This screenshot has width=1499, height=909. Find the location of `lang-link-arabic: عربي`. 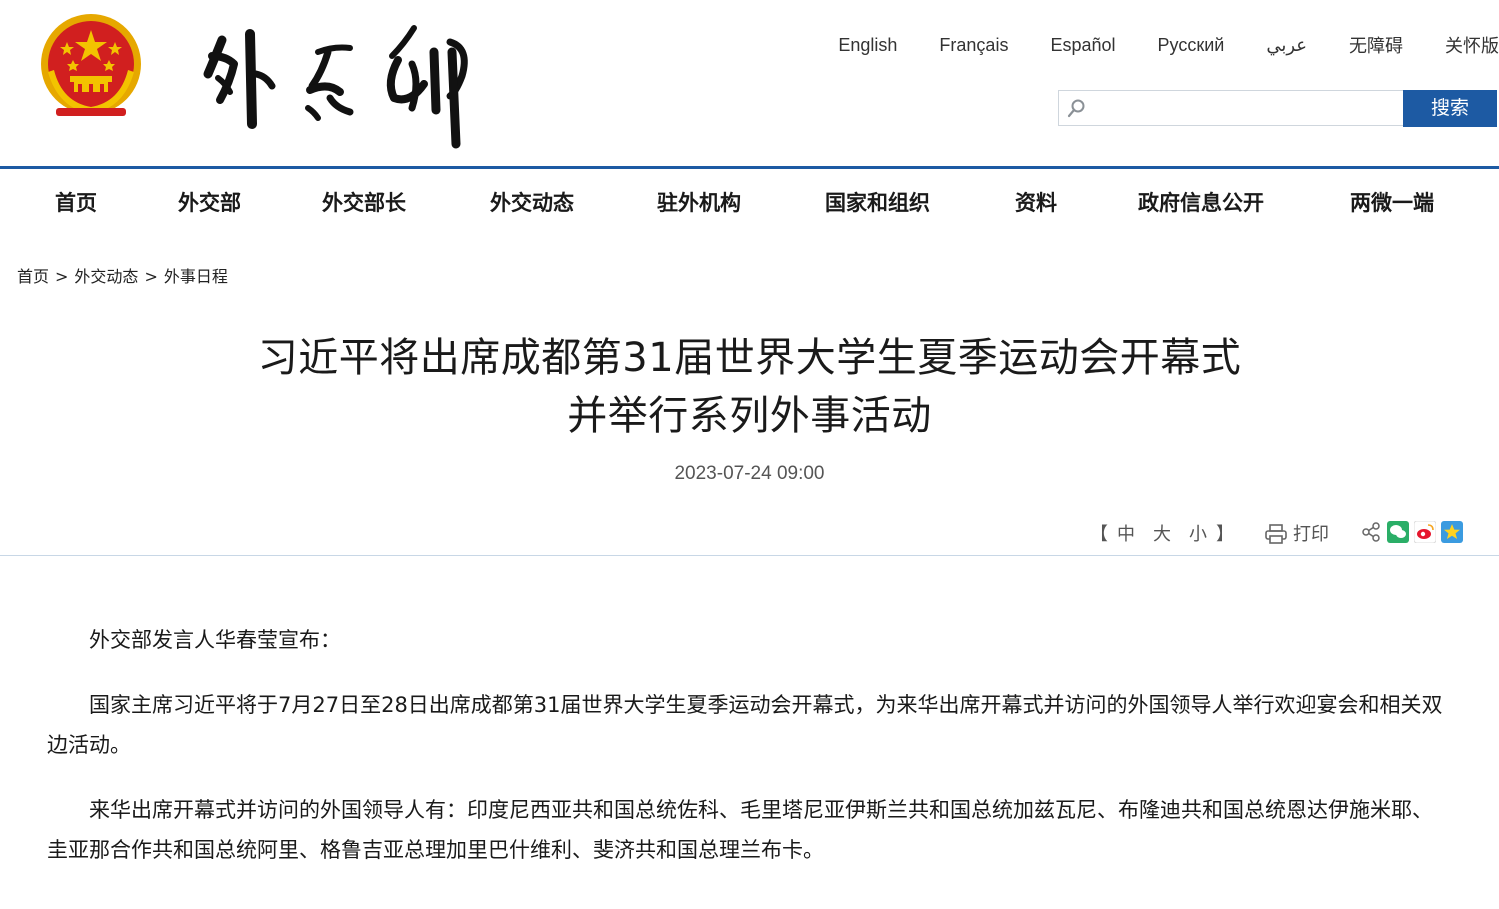

lang-link-arabic: عربي is located at coordinates (1286, 45).